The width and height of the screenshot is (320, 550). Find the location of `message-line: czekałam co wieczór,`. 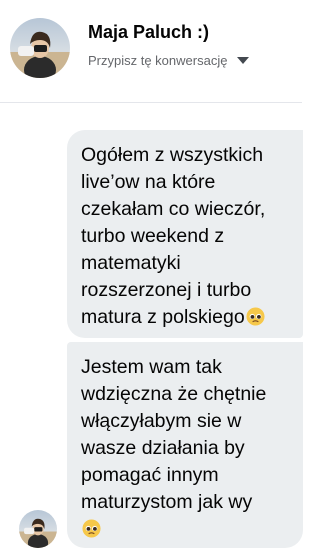

message-line: czekałam co wieczór, is located at coordinates (173, 209).